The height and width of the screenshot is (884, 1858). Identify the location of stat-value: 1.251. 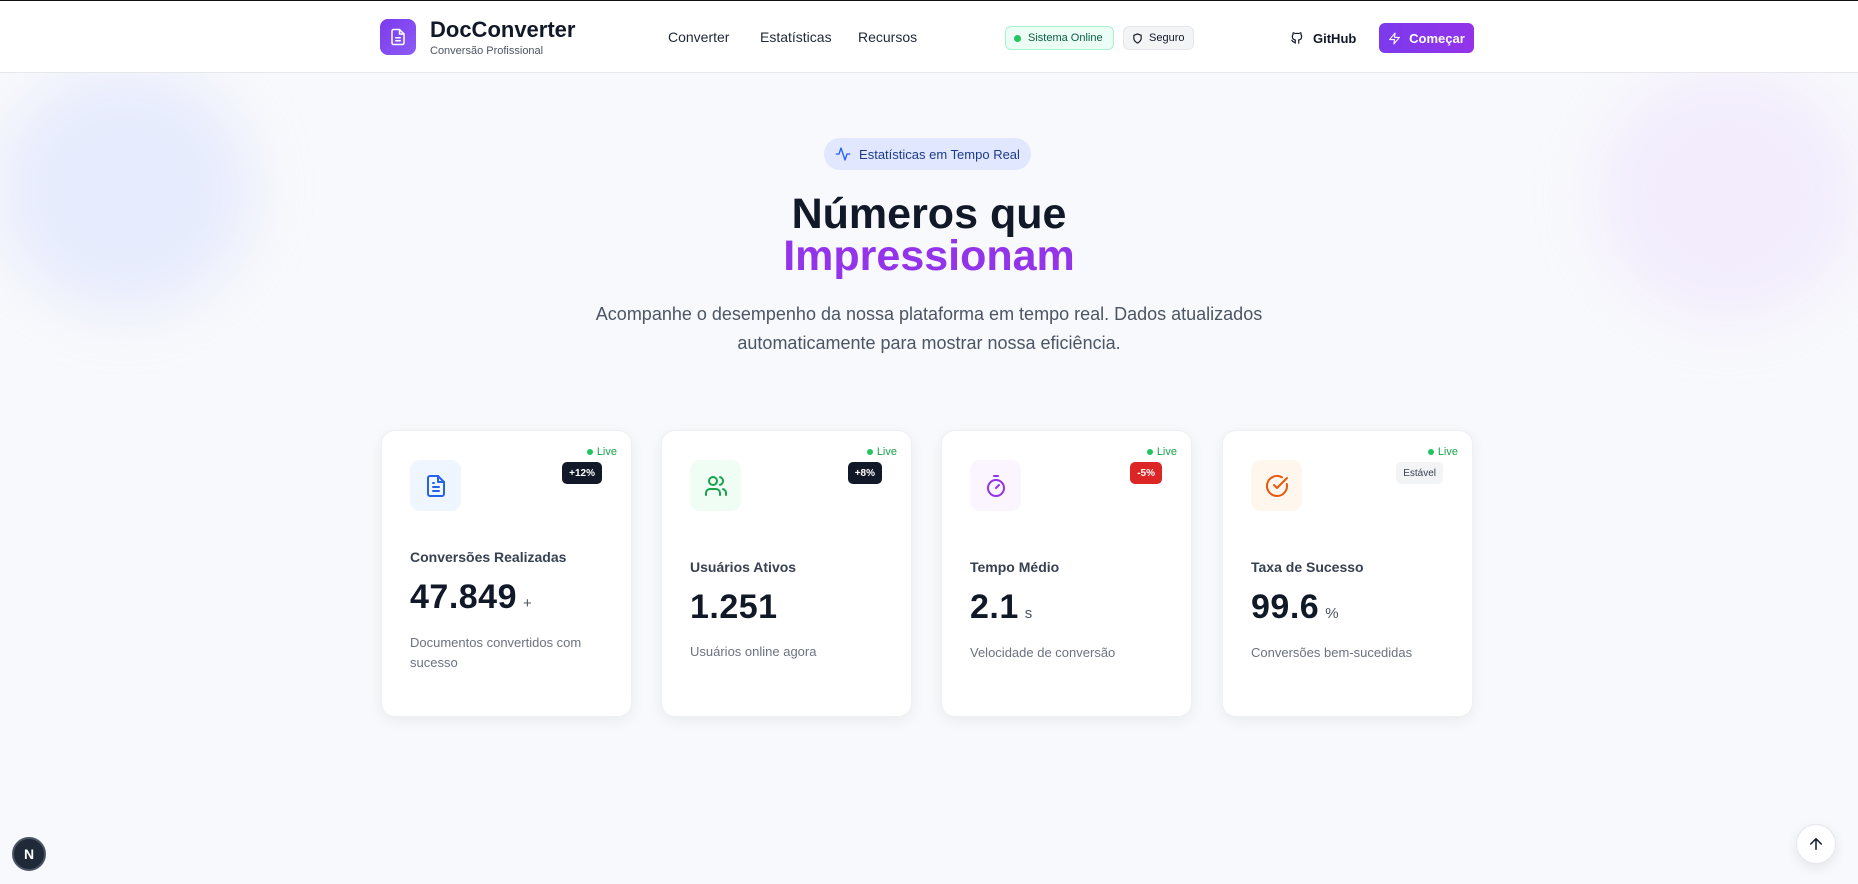
(734, 607).